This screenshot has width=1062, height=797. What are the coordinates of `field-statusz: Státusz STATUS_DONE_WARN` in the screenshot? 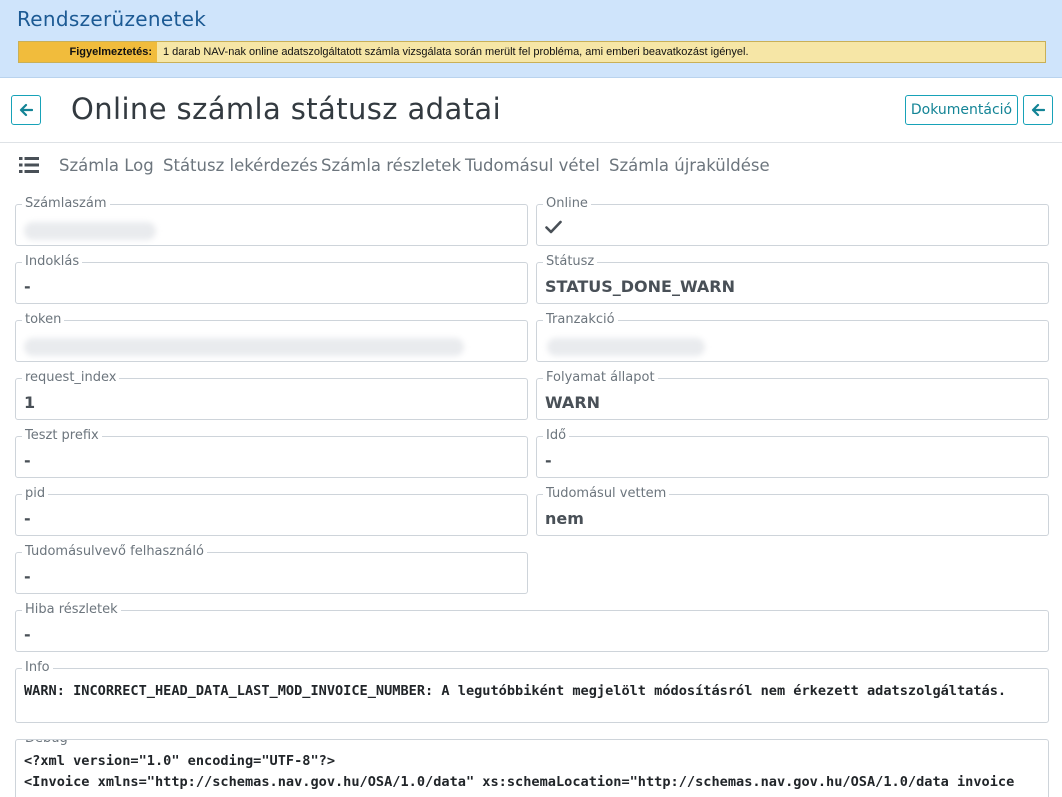 It's located at (792, 279).